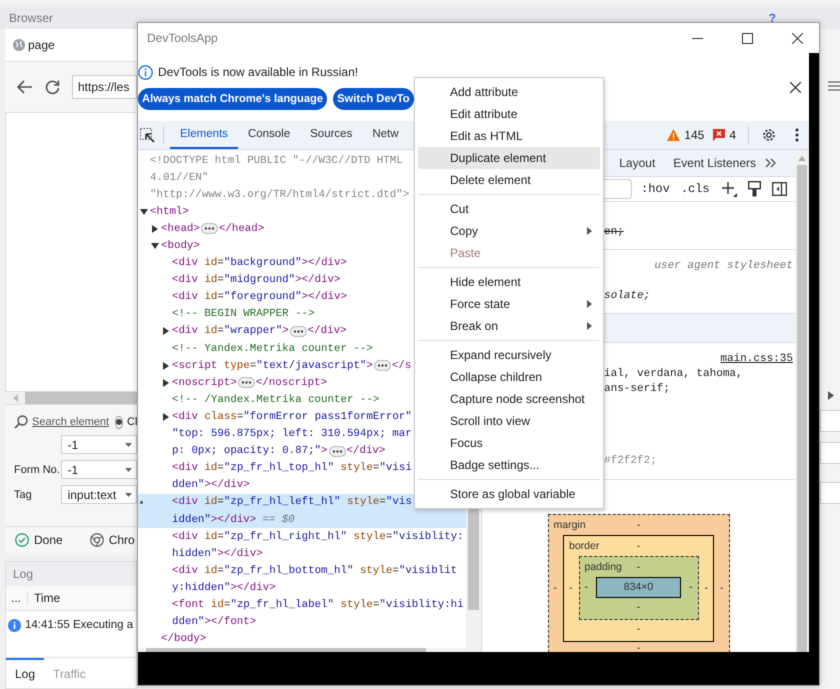  What do you see at coordinates (509, 231) in the screenshot?
I see `menu-item: Copy` at bounding box center [509, 231].